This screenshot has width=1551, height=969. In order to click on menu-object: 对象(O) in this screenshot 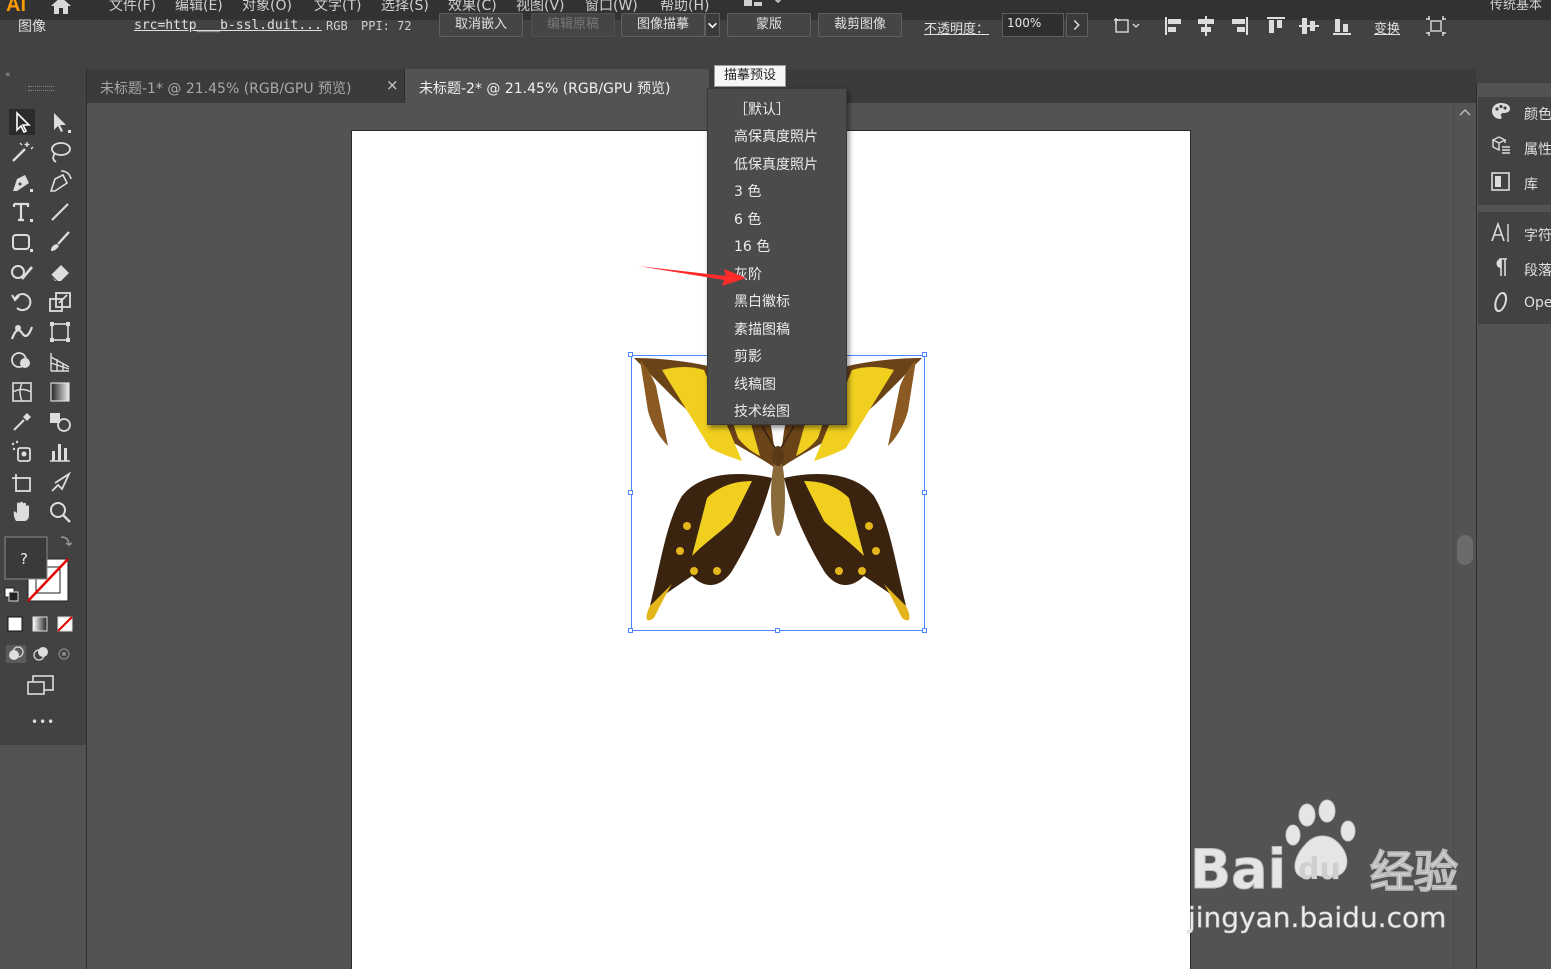, I will do `click(267, 7)`.